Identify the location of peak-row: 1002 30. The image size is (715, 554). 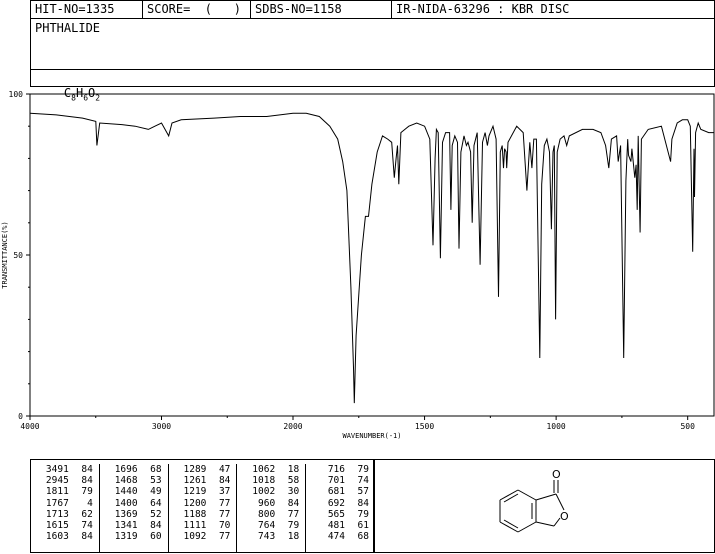
(271, 491).